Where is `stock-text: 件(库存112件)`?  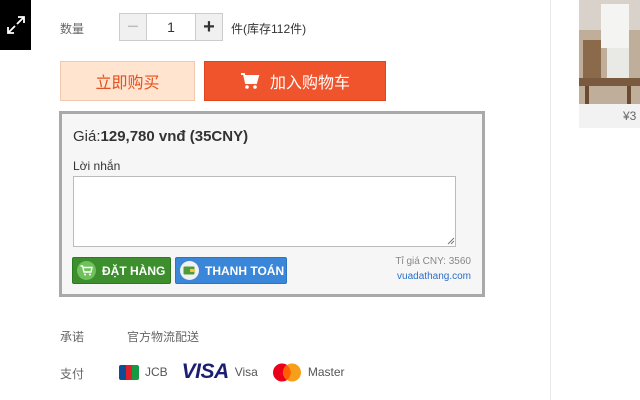 stock-text: 件(库存112件) is located at coordinates (269, 29).